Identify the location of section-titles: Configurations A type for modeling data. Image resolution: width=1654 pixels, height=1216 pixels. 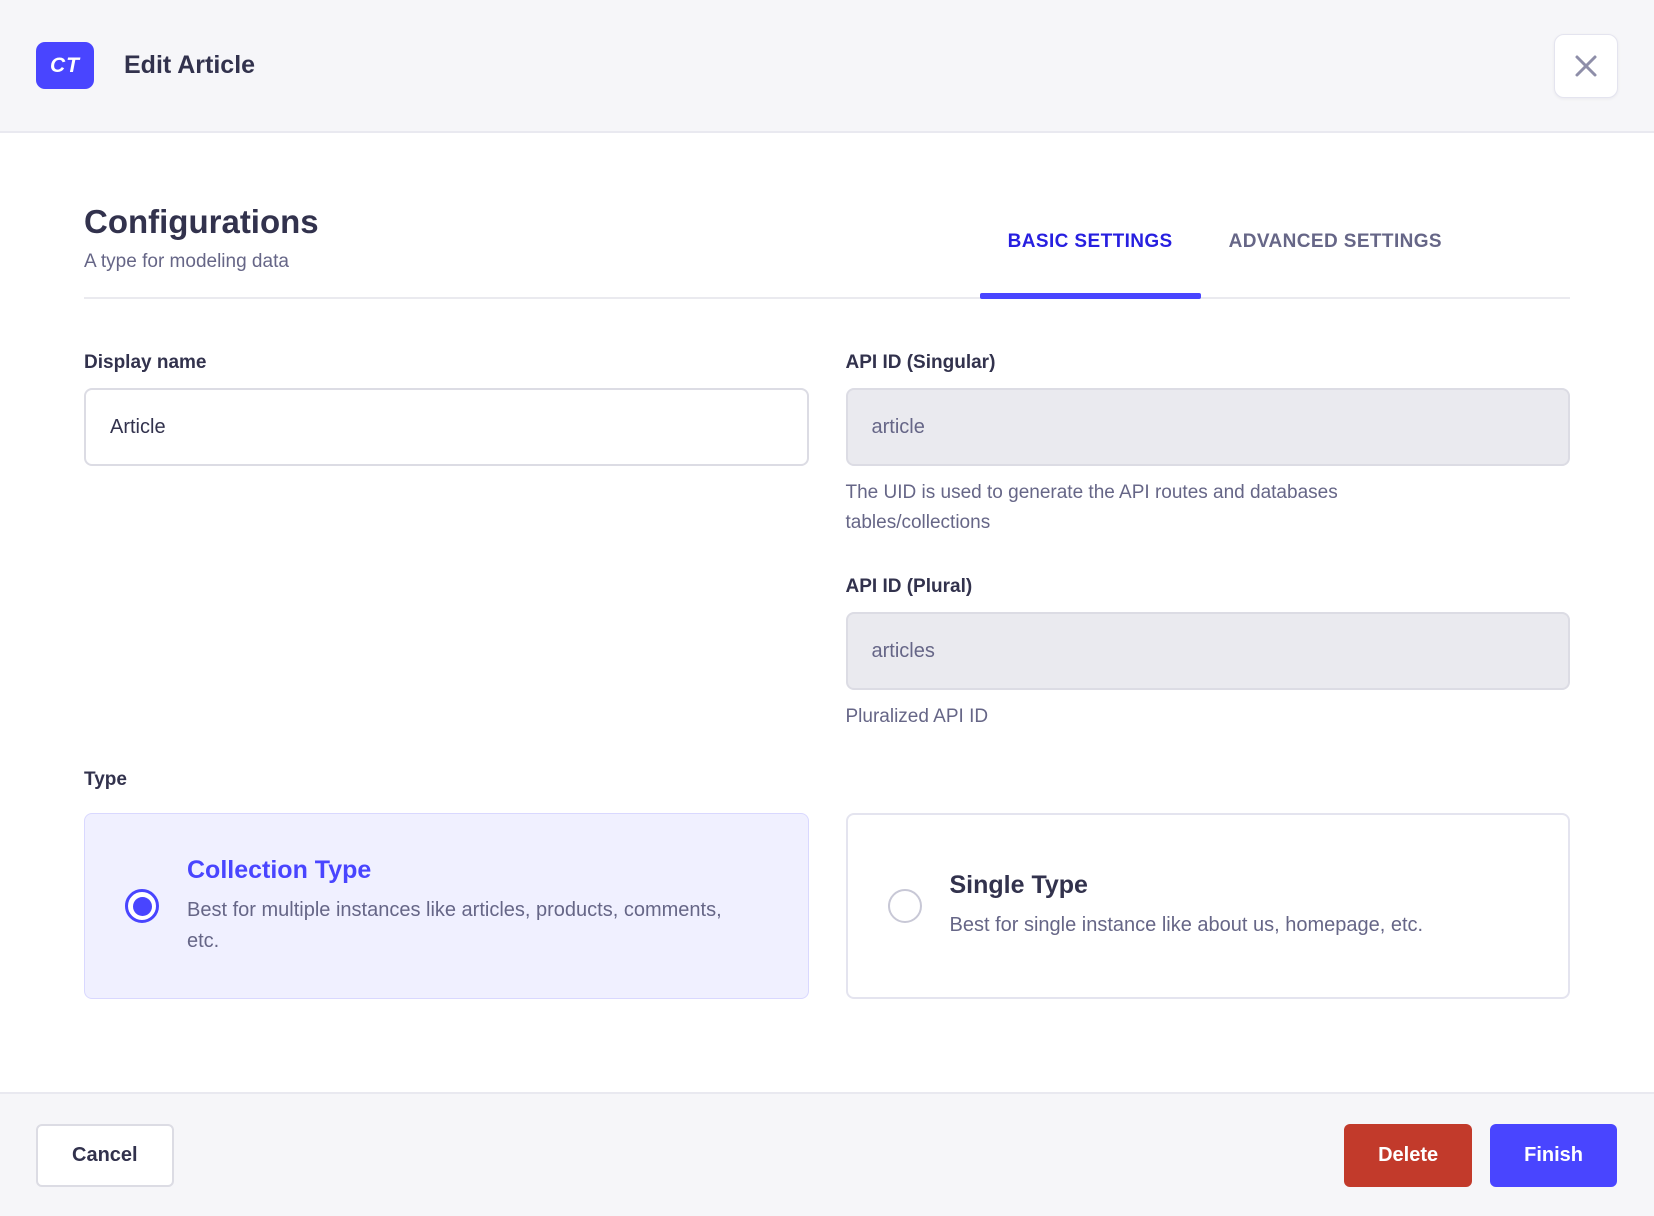
(201, 250).